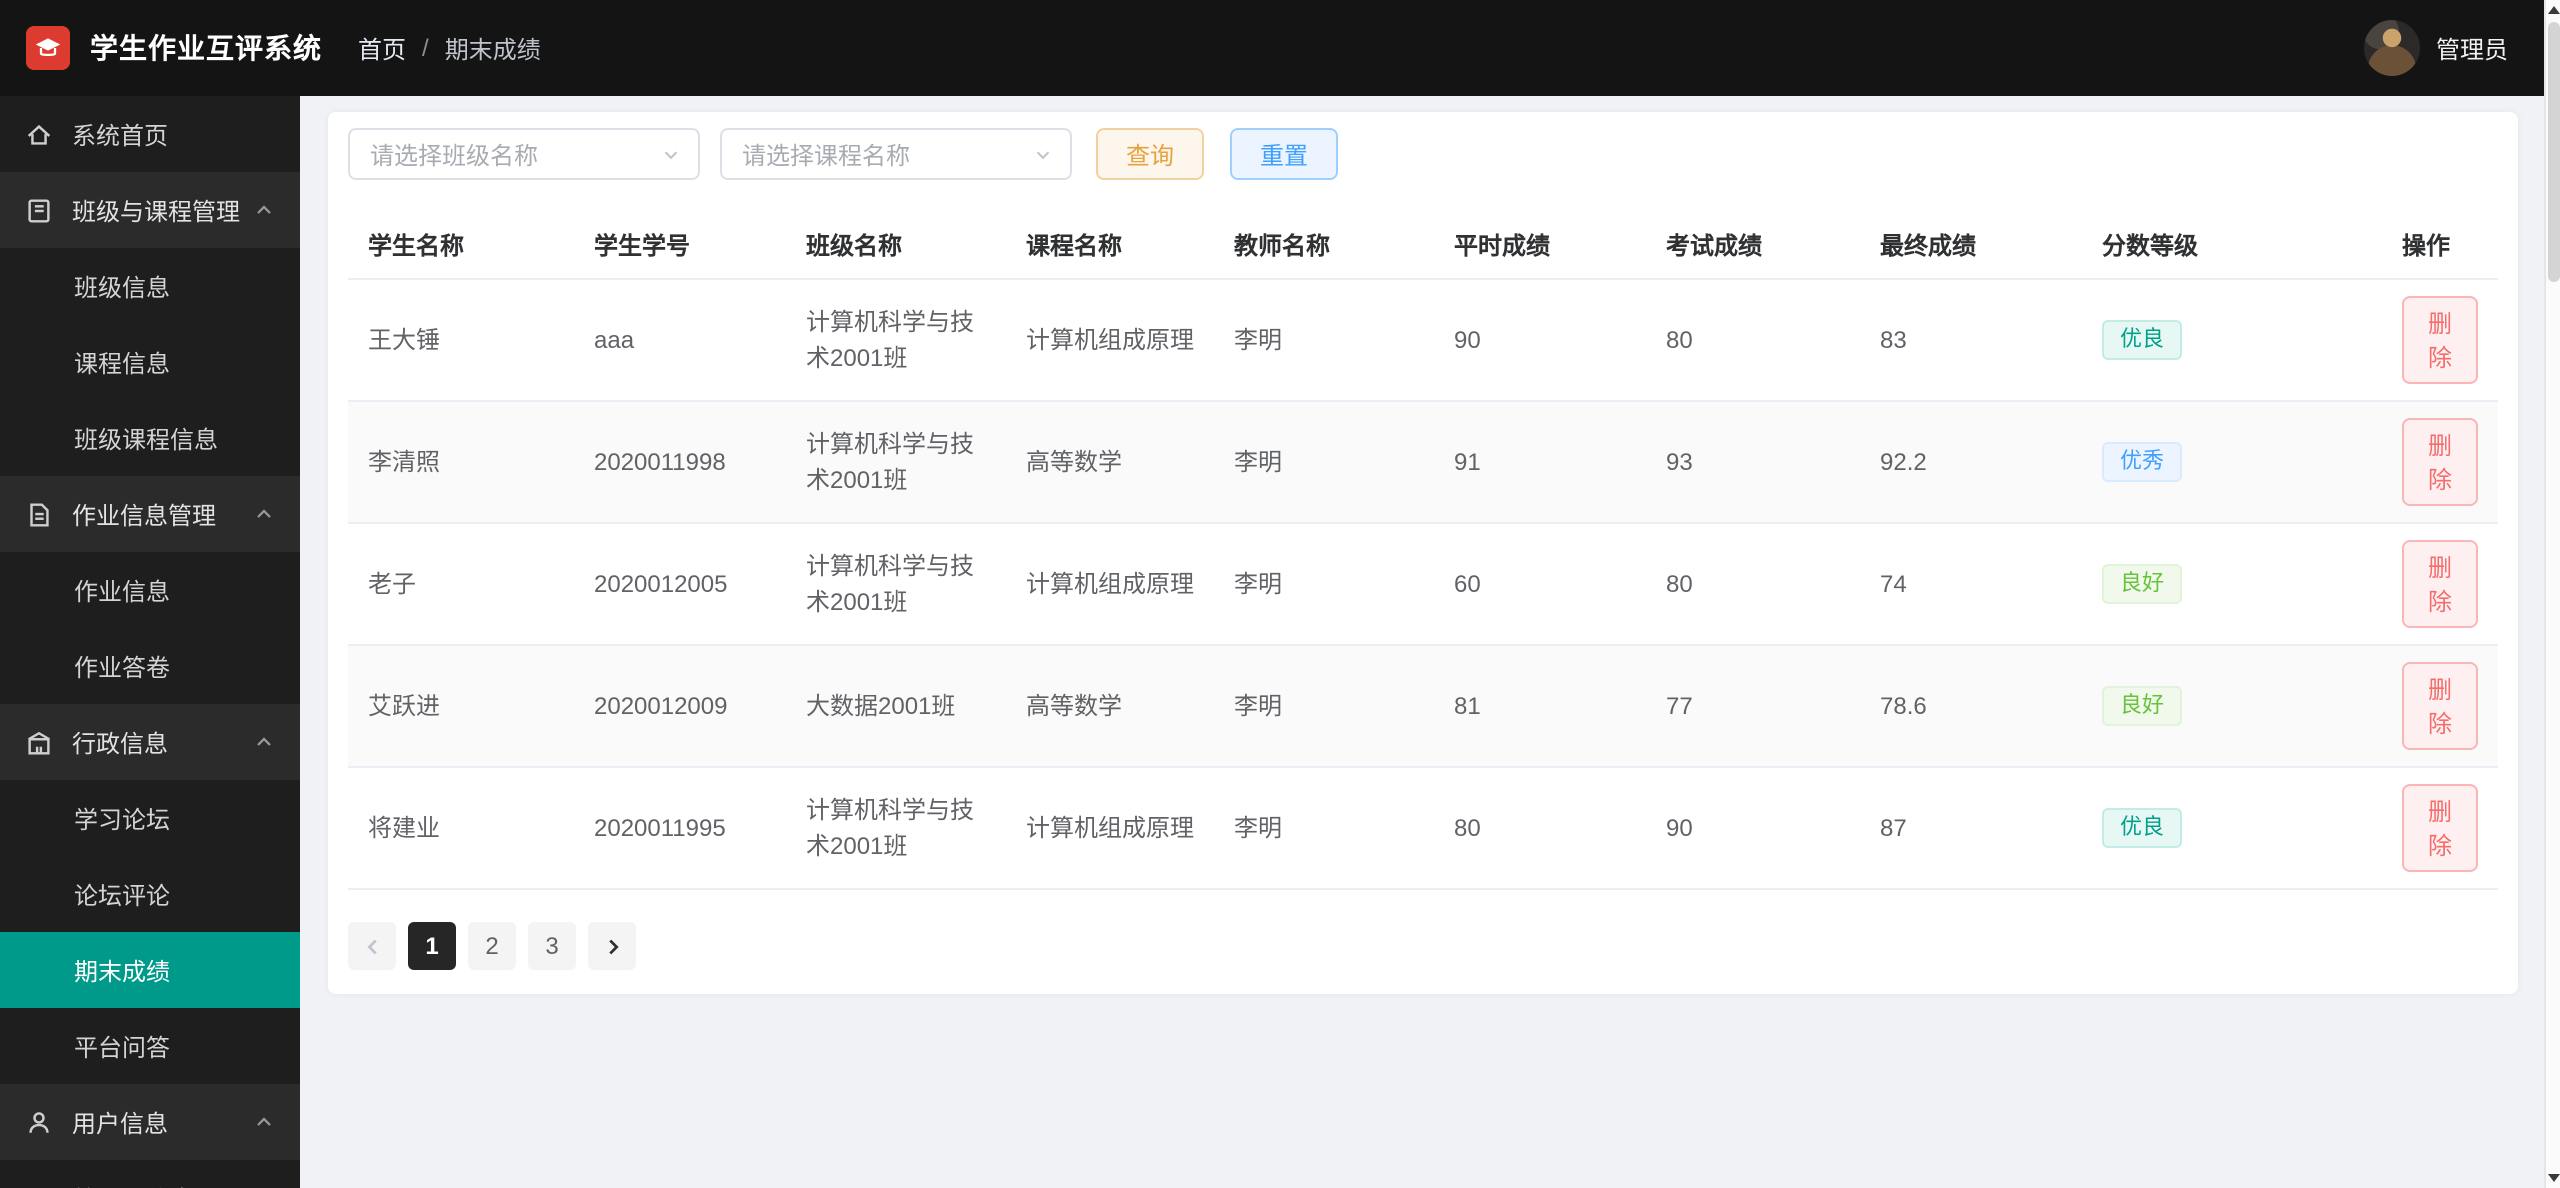 Image resolution: width=2560 pixels, height=1188 pixels. I want to click on cell-grade-level: 优秀, so click(2232, 462).